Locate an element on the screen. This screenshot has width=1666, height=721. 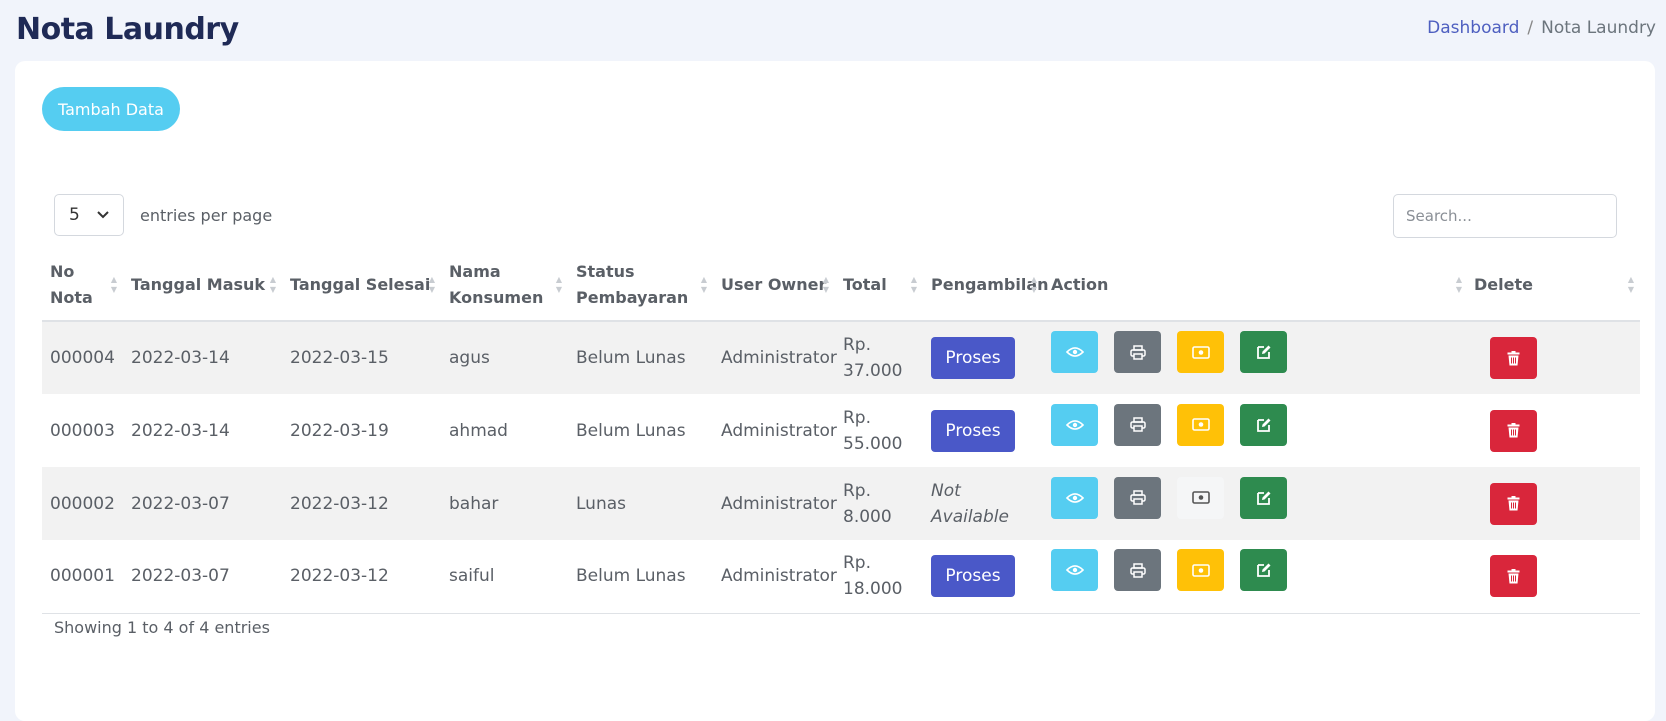
column-header-action: Action ▲ ▼ is located at coordinates (1254, 285).